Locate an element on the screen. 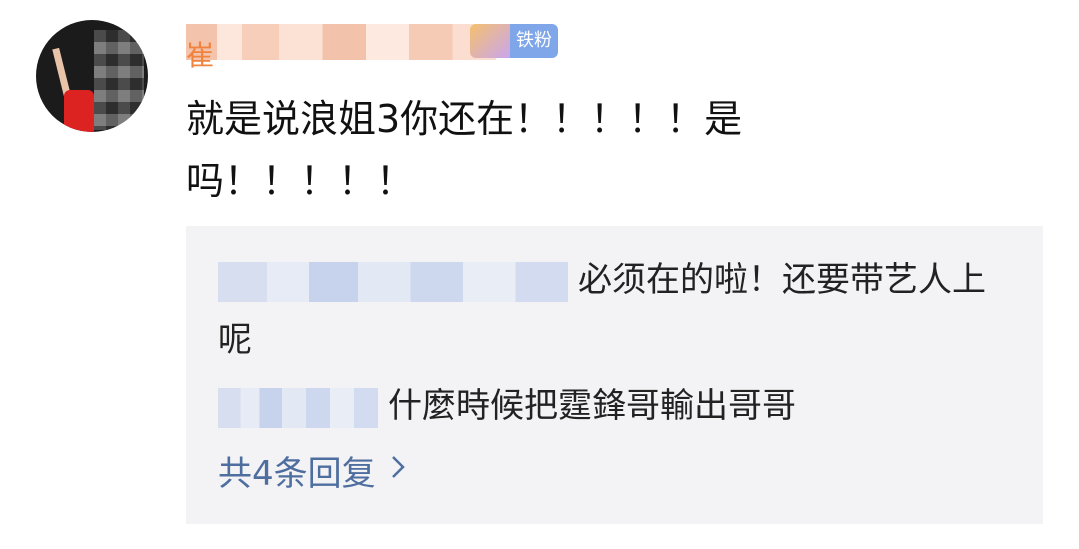 The image size is (1079, 549). fan-badge-icon is located at coordinates (490, 41).